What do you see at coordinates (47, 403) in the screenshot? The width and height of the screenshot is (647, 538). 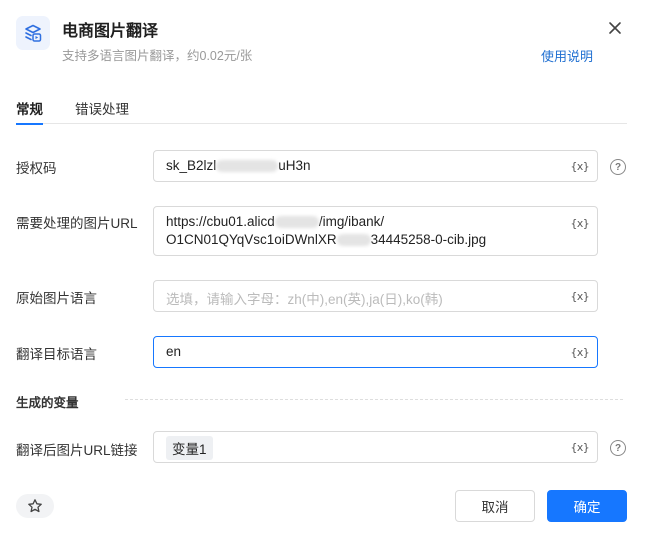 I see `output-section-title: 生成的变量` at bounding box center [47, 403].